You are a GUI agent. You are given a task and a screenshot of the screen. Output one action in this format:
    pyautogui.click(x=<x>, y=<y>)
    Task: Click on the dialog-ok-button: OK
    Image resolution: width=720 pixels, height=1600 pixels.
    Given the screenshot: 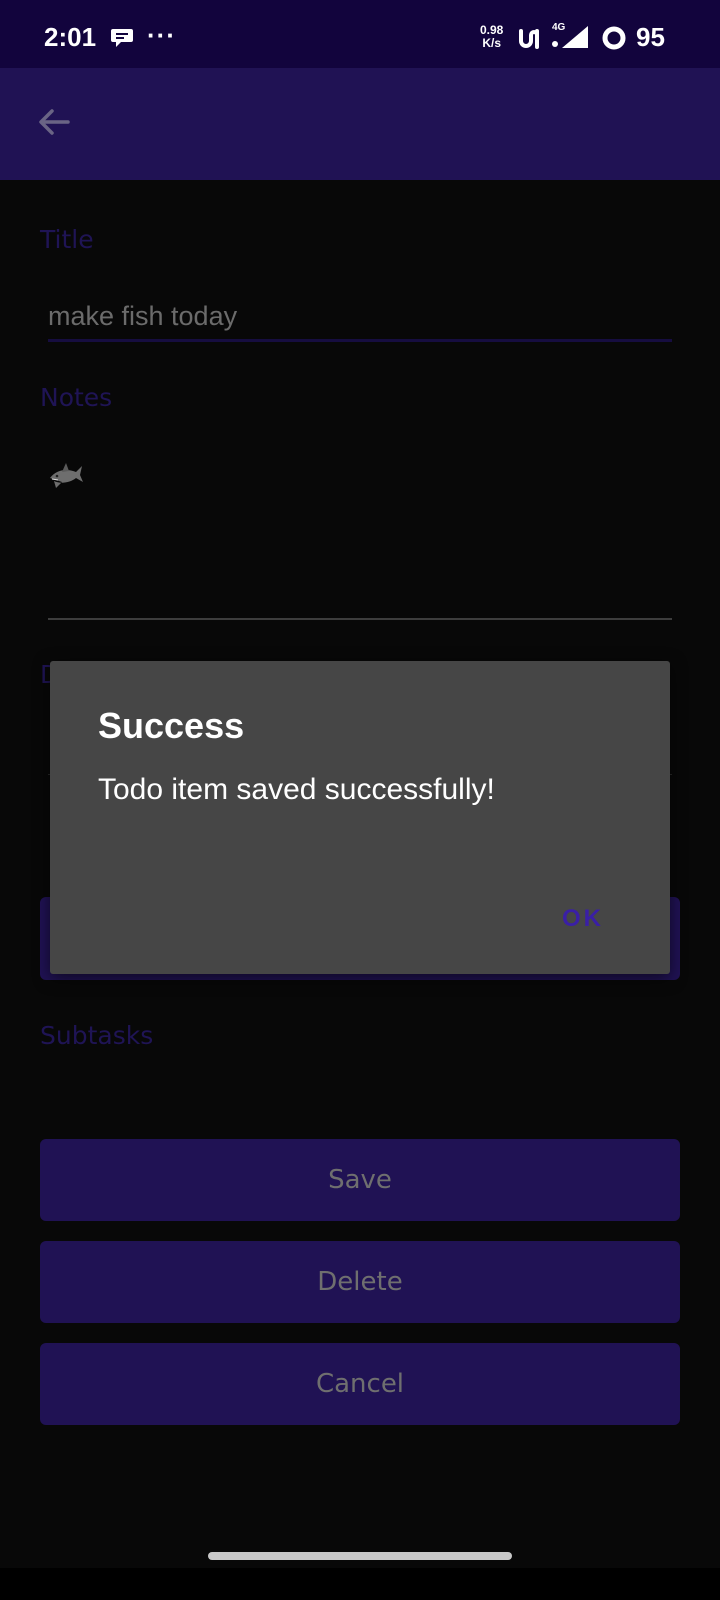 What is the action you would take?
    pyautogui.click(x=583, y=919)
    